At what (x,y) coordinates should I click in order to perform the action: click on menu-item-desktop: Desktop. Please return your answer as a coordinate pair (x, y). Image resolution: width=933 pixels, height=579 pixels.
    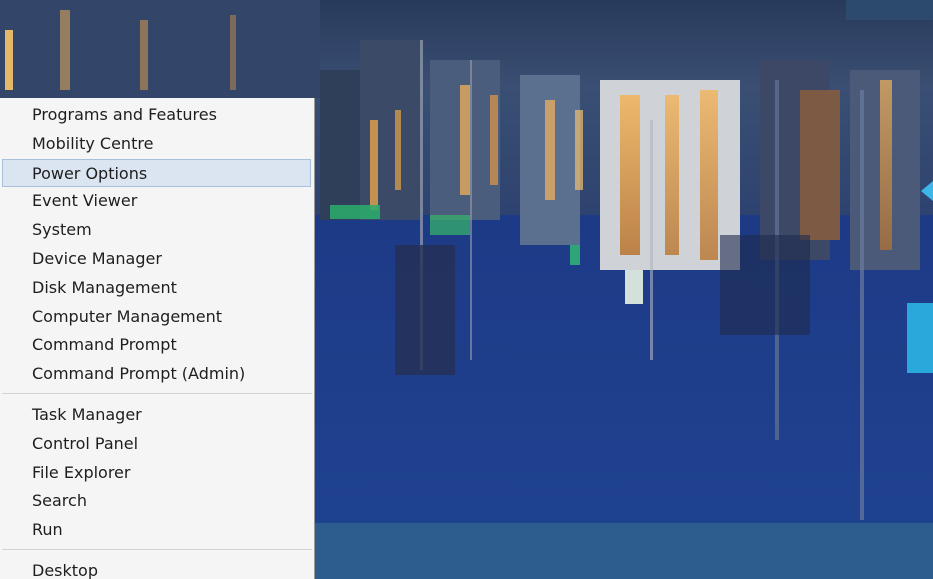
    Looking at the image, I should click on (157, 568).